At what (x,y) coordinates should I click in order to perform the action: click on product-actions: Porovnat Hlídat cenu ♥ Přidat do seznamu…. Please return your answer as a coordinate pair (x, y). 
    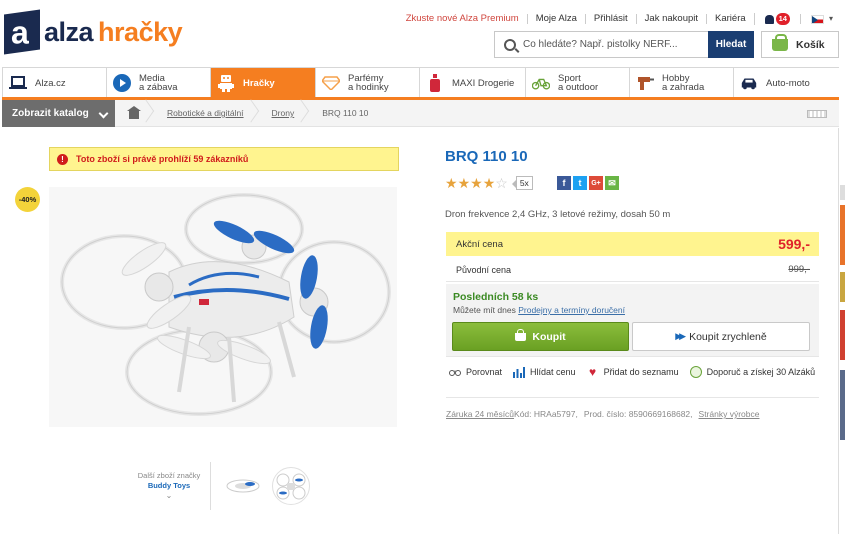
    Looking at the image, I should click on (637, 372).